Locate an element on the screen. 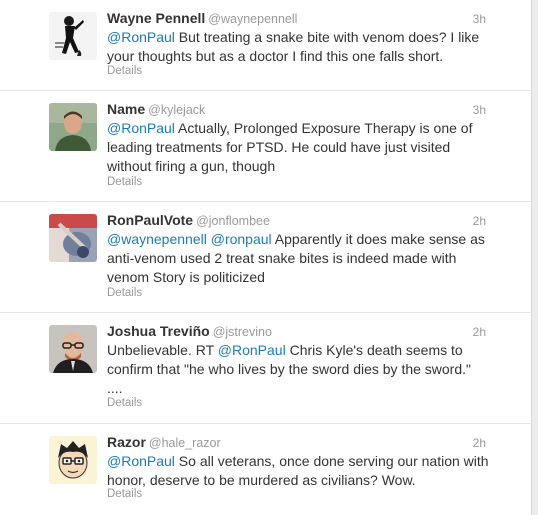 This screenshot has height=515, width=538. tweet-author-name: Joshua Treviño is located at coordinates (158, 331).